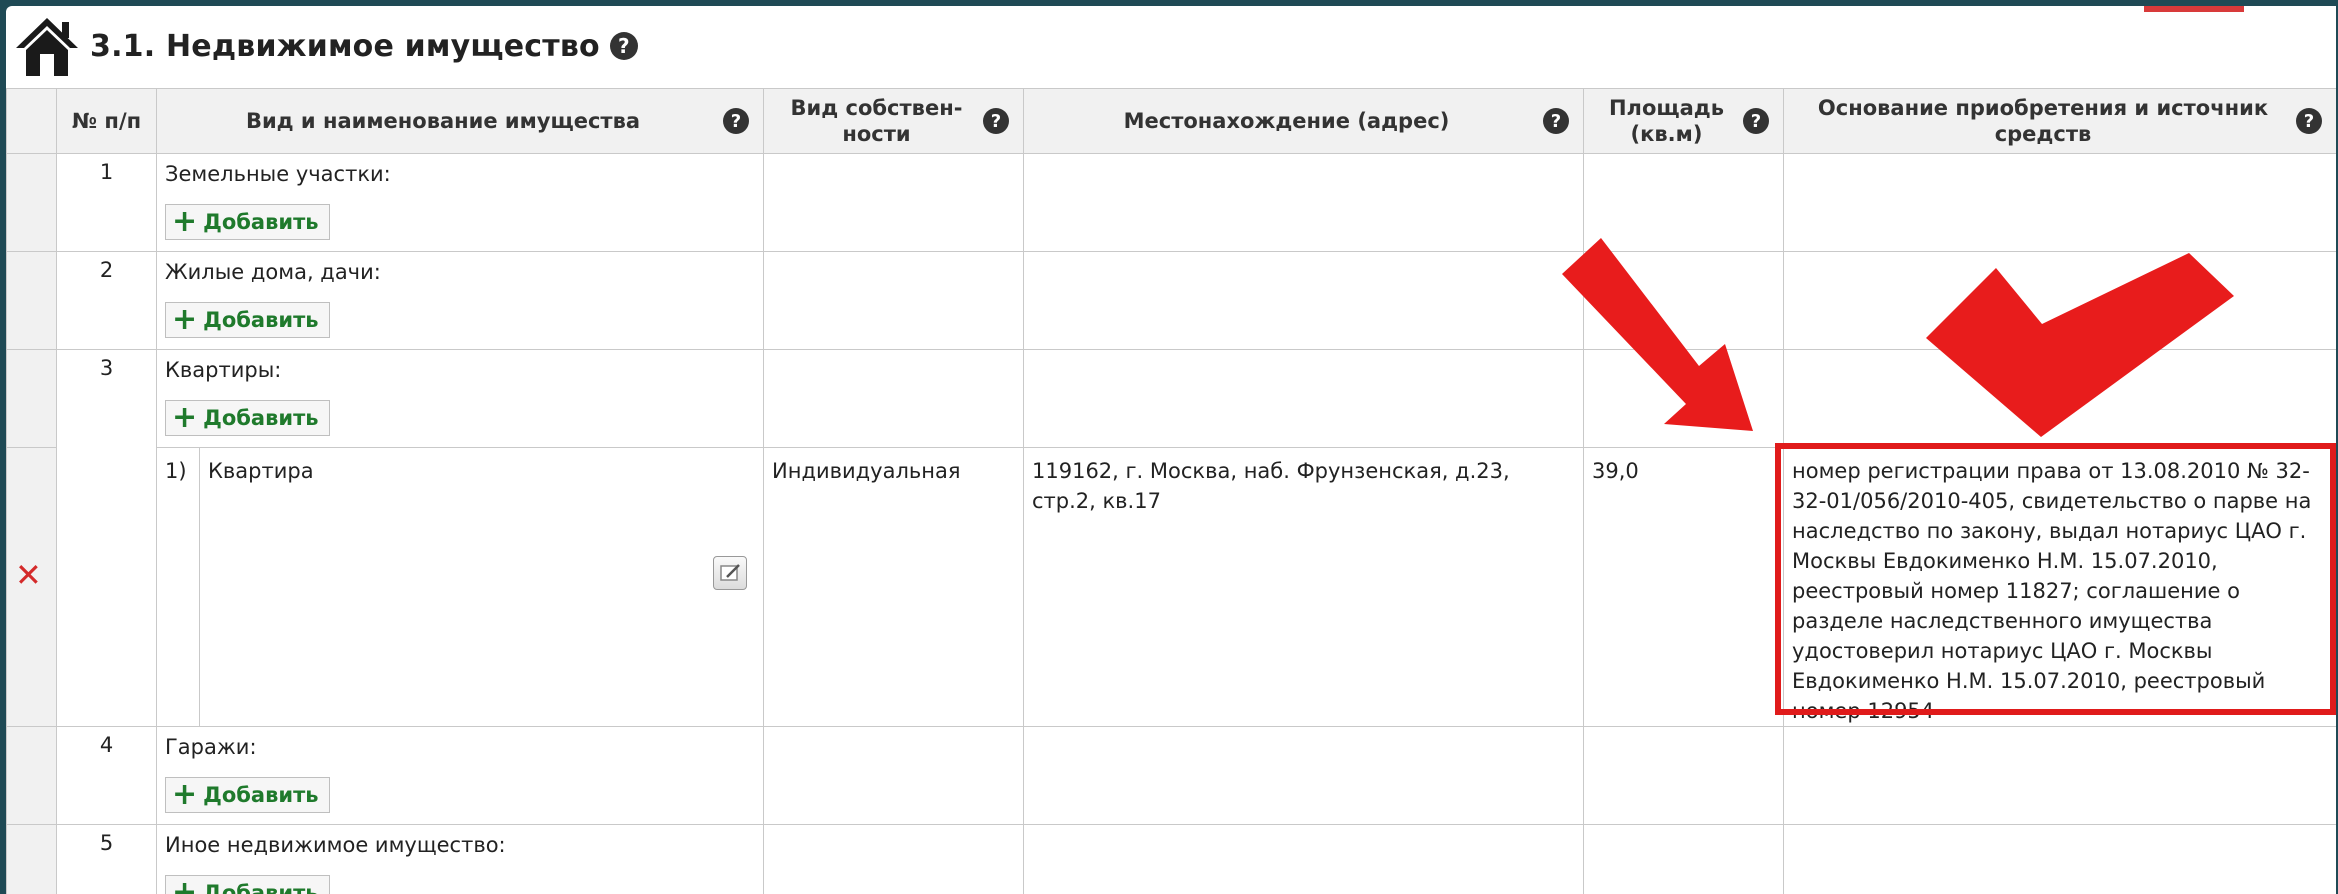  What do you see at coordinates (876, 121) in the screenshot?
I see `column-header-label: Вид собствен-ности` at bounding box center [876, 121].